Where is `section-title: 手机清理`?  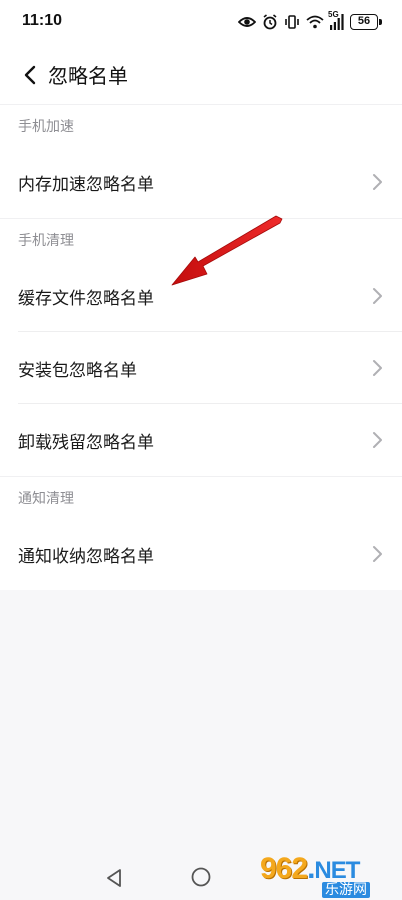 section-title: 手机清理 is located at coordinates (201, 239).